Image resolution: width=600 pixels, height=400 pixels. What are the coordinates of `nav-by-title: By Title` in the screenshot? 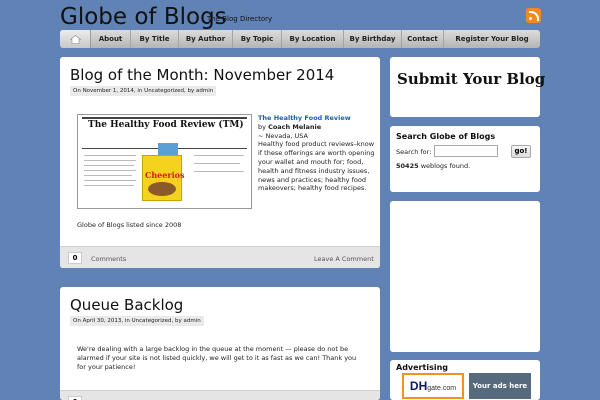 It's located at (155, 39).